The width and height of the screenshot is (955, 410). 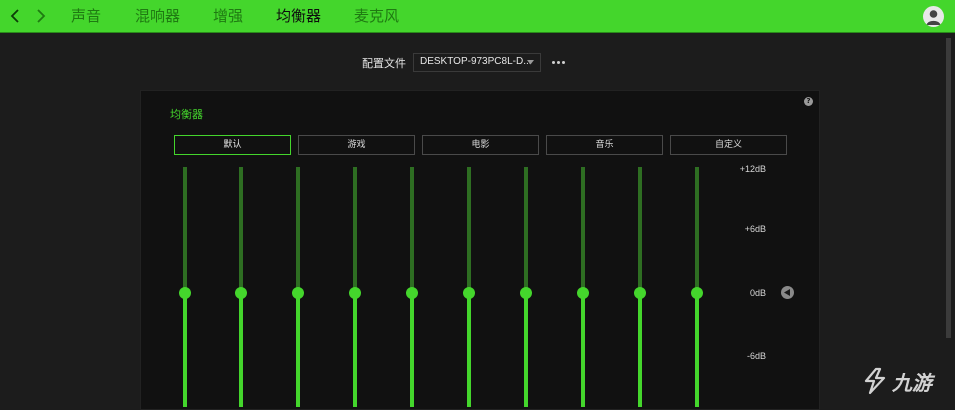 I want to click on top-nav-bar: 声音 混响器 增强 均衡器 麦克风, so click(x=477, y=16).